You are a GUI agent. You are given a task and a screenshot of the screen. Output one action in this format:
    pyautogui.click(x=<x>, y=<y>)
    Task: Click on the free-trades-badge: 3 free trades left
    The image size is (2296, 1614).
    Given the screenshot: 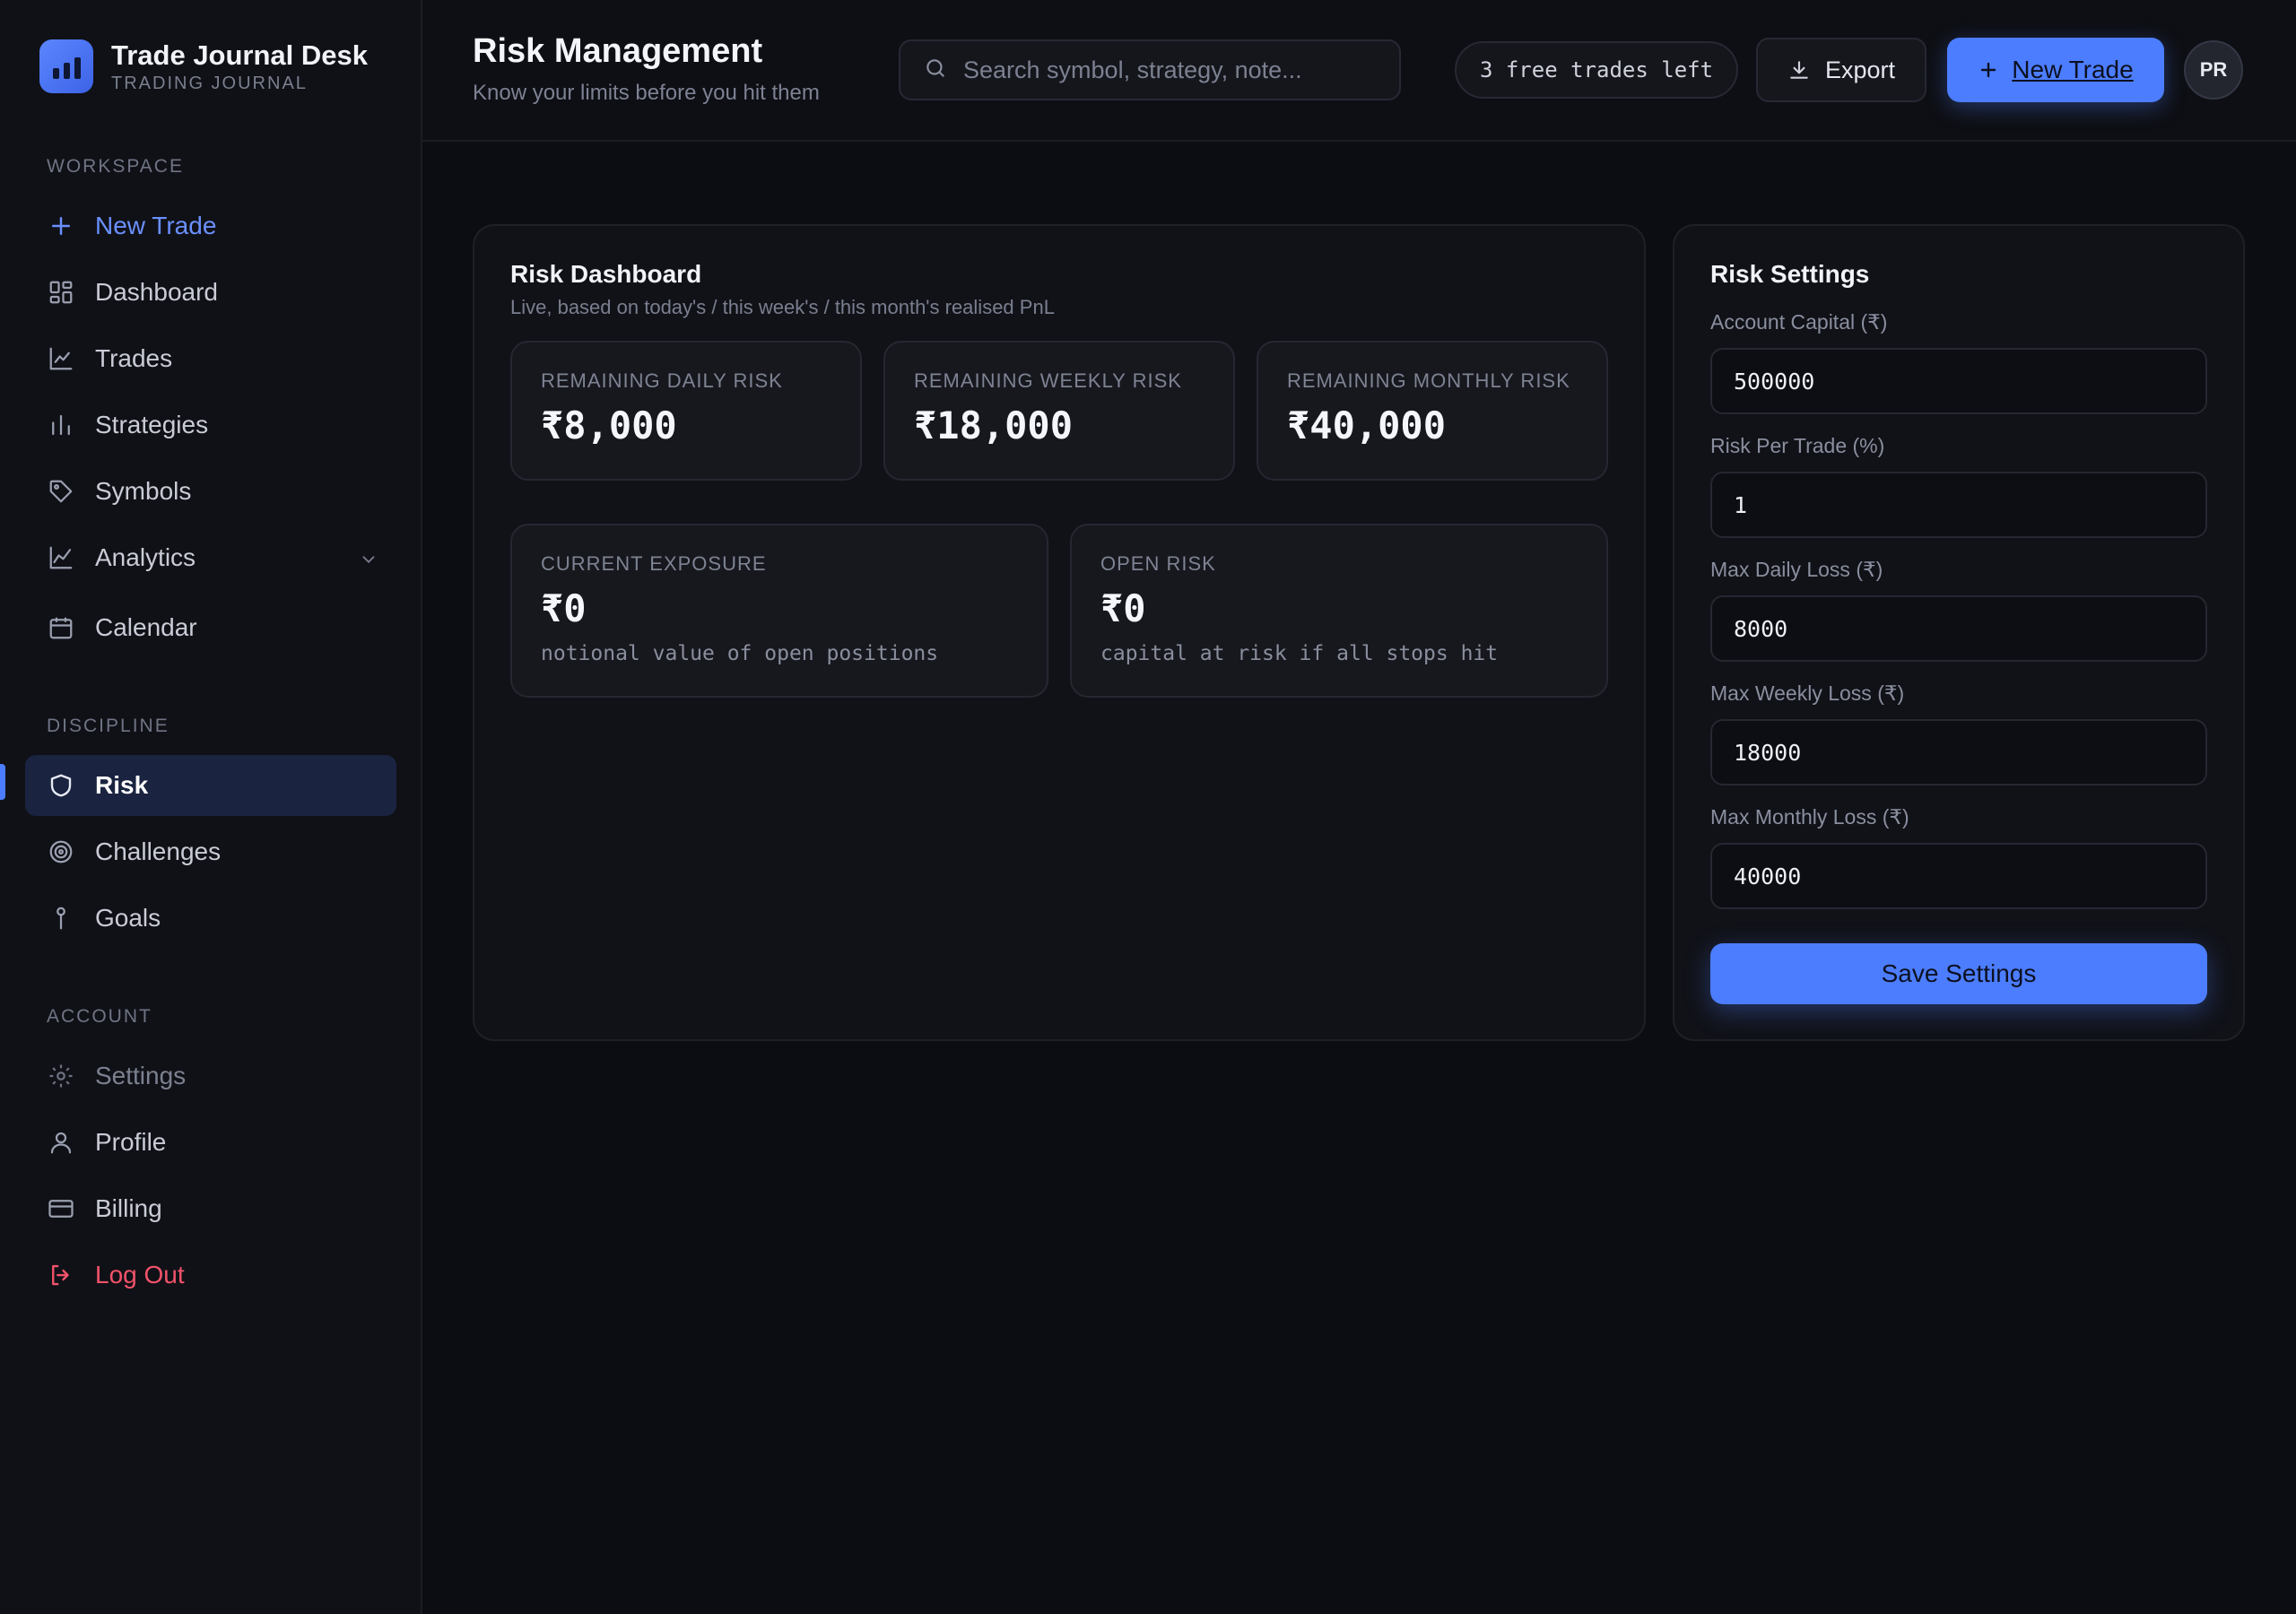 What is the action you would take?
    pyautogui.click(x=1596, y=70)
    